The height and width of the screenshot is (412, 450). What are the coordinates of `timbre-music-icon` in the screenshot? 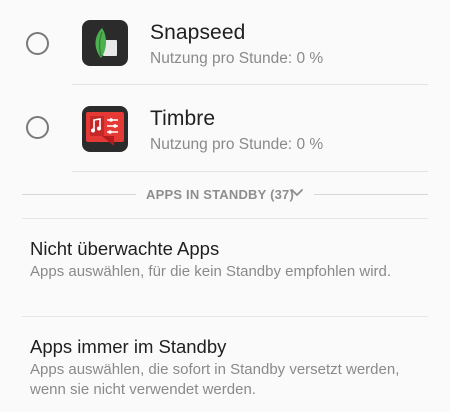 It's located at (105, 129).